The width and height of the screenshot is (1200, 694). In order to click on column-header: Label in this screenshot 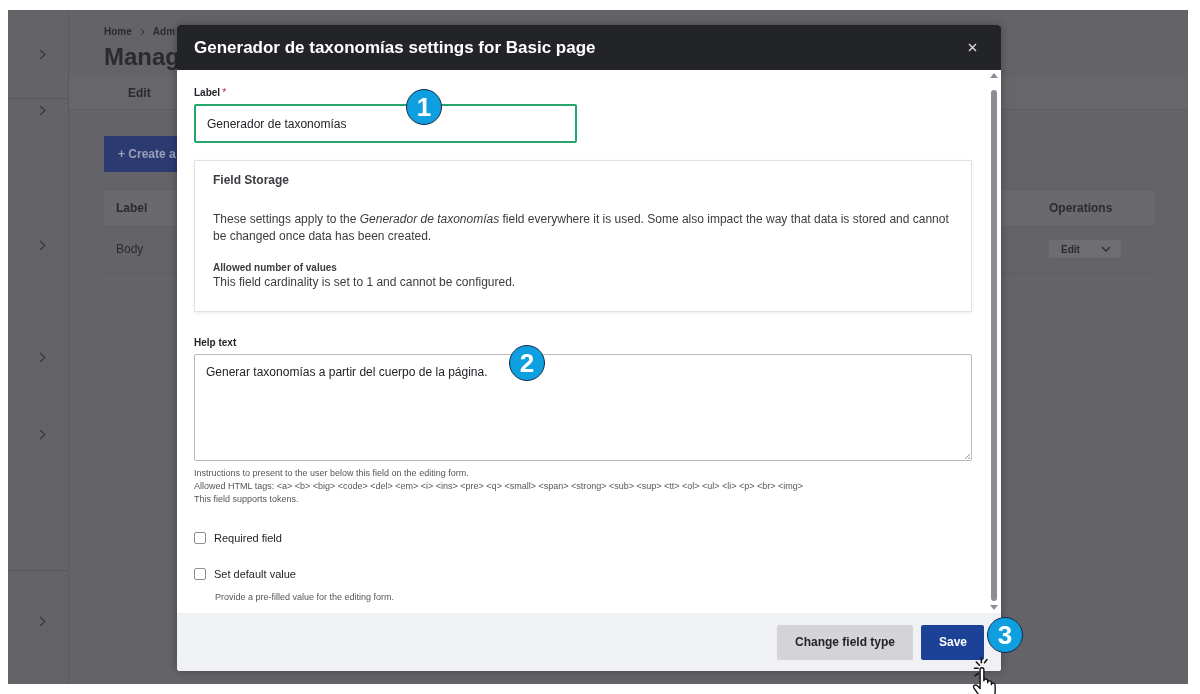, I will do `click(132, 208)`.